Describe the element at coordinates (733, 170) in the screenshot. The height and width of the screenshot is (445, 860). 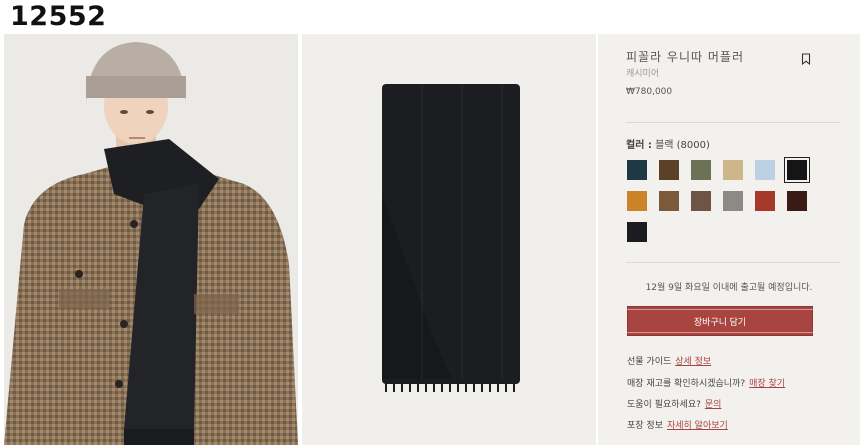
I see `color-swatch-sand` at that location.